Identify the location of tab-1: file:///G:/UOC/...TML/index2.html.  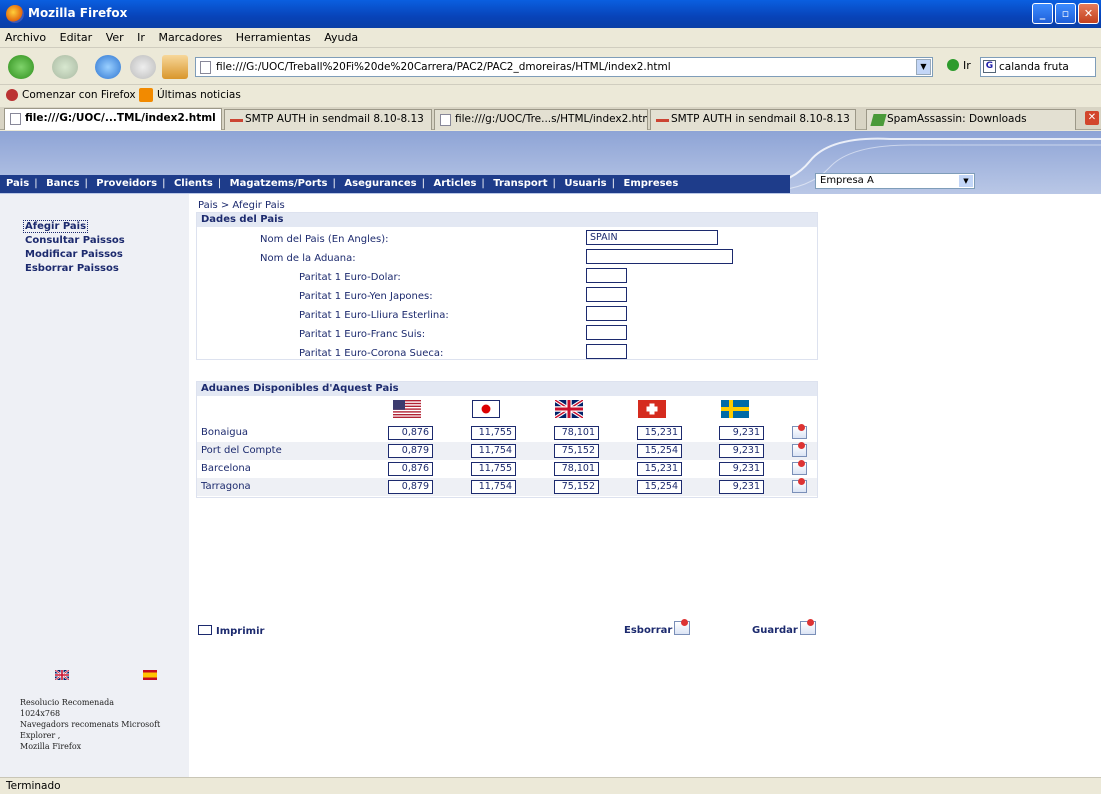
(113, 119).